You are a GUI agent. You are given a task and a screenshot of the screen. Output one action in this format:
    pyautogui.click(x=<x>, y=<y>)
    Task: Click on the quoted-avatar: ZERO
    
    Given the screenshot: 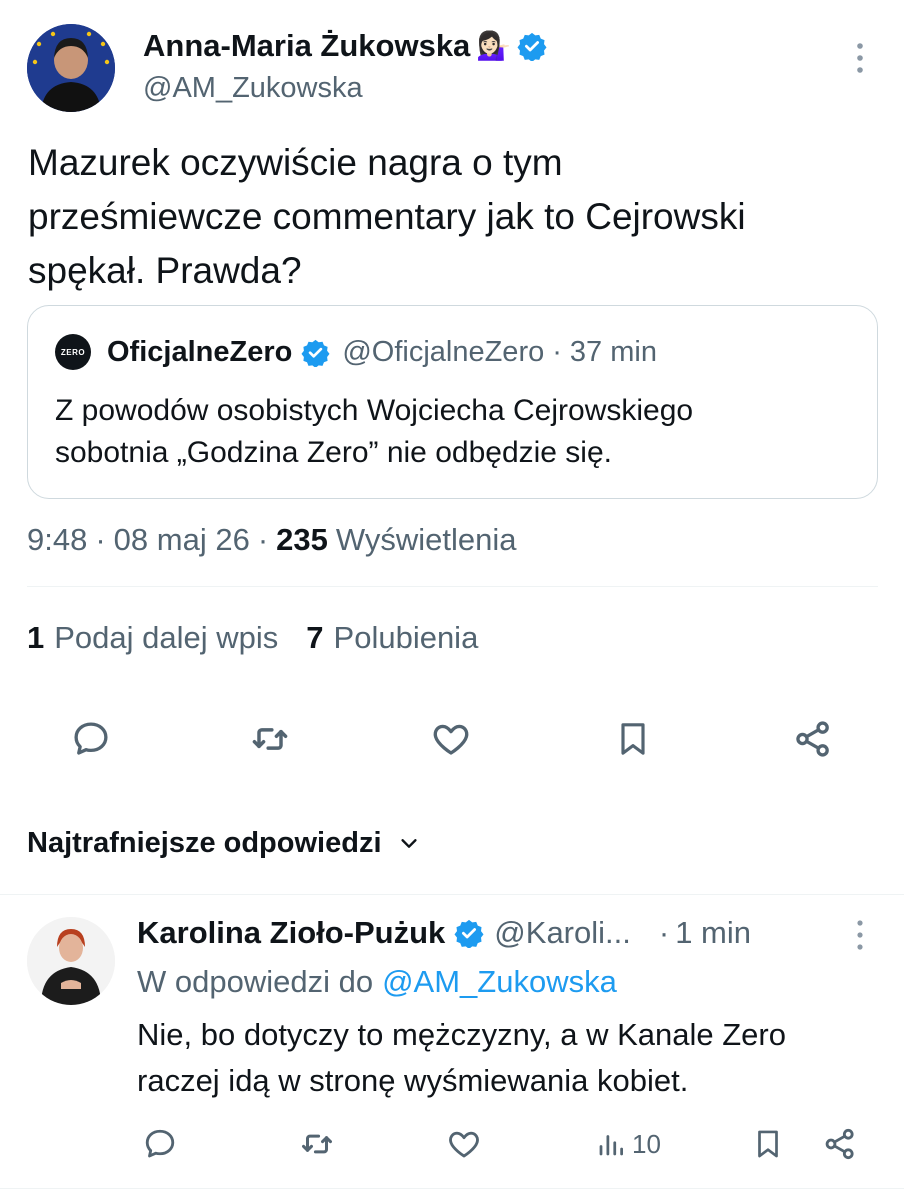 What is the action you would take?
    pyautogui.click(x=73, y=352)
    